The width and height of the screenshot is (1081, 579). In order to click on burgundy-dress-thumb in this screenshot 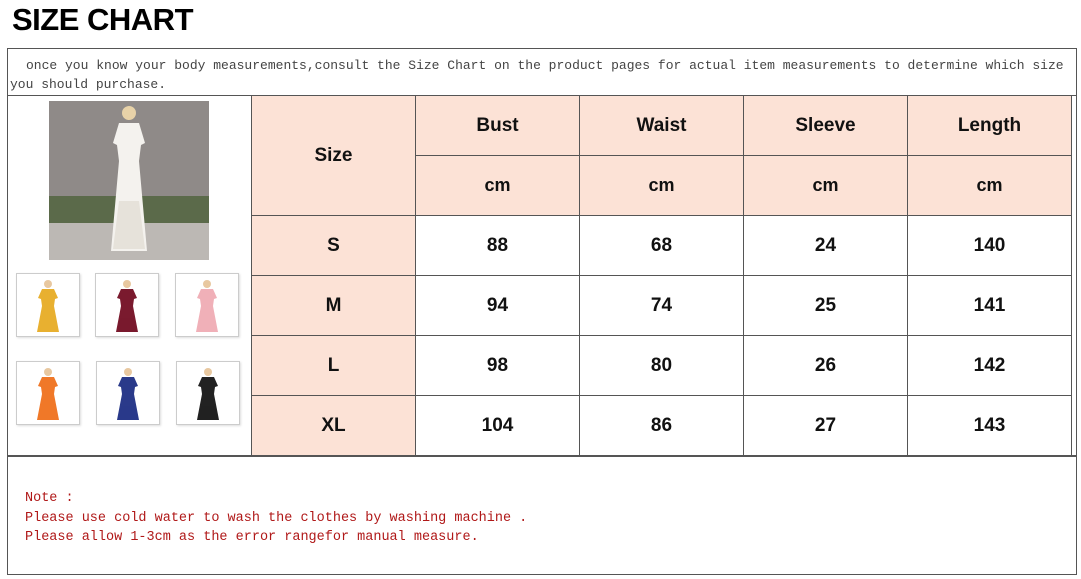, I will do `click(127, 305)`.